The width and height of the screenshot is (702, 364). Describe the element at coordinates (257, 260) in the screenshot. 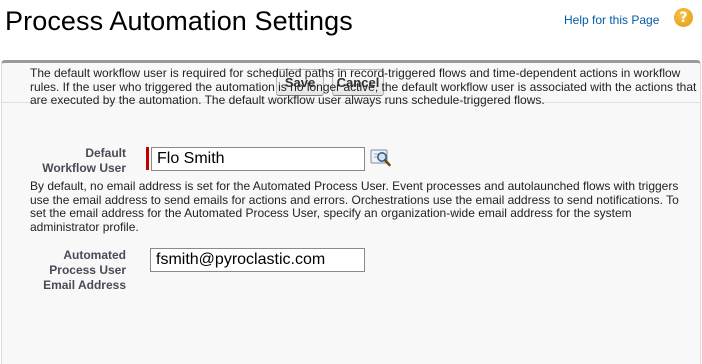

I see `automated-process-user-email-field` at that location.